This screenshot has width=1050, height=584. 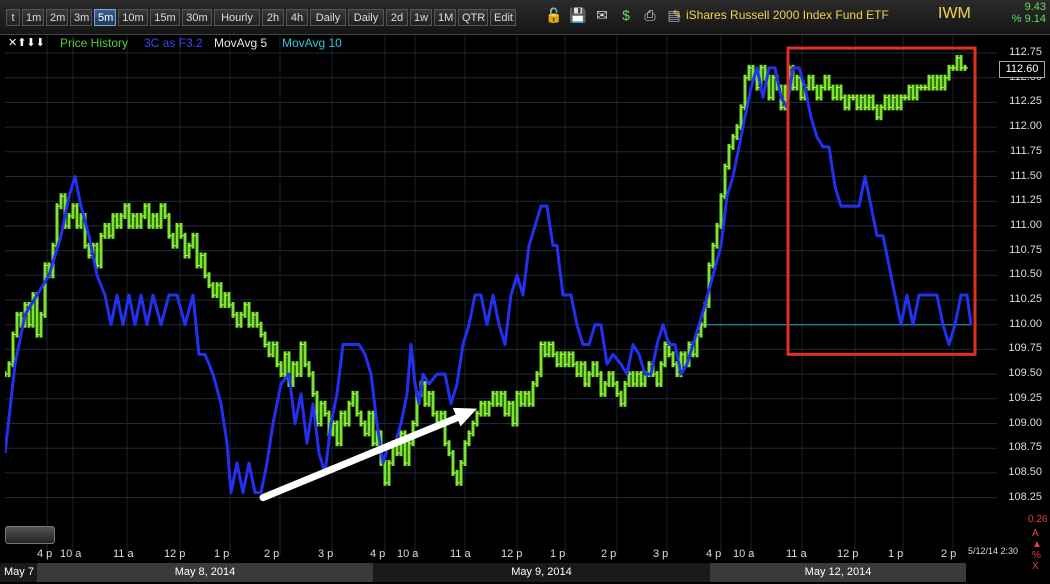 What do you see at coordinates (18, 572) in the screenshot?
I see `date-band-0: May 7` at bounding box center [18, 572].